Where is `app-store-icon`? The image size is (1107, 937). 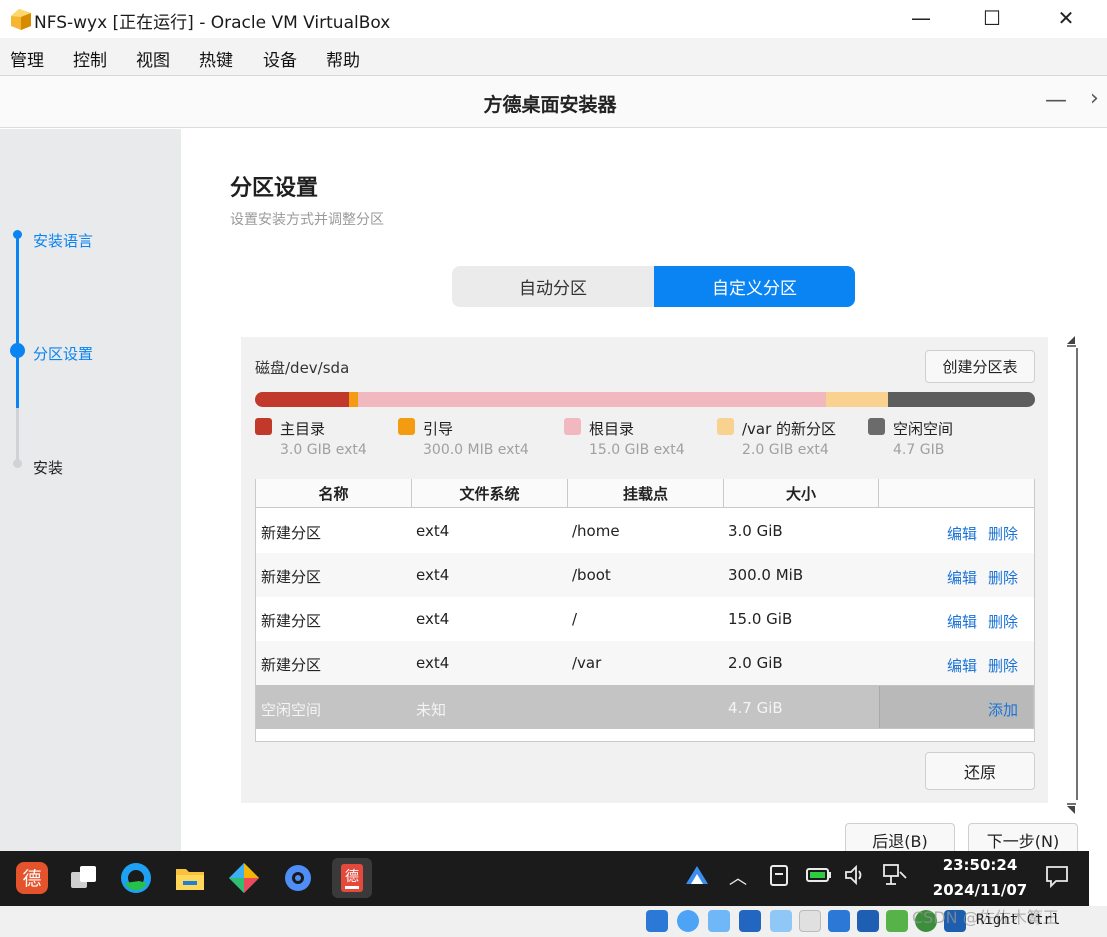
app-store-icon is located at coordinates (244, 878).